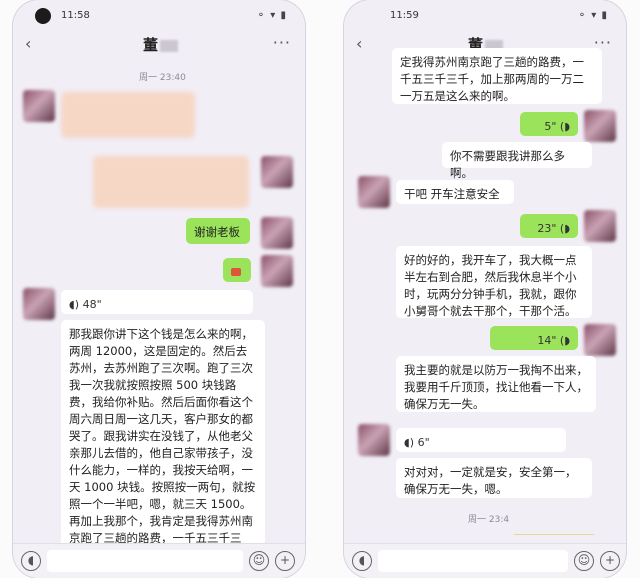 The image size is (640, 578). I want to click on red-packet-icon, so click(236, 272).